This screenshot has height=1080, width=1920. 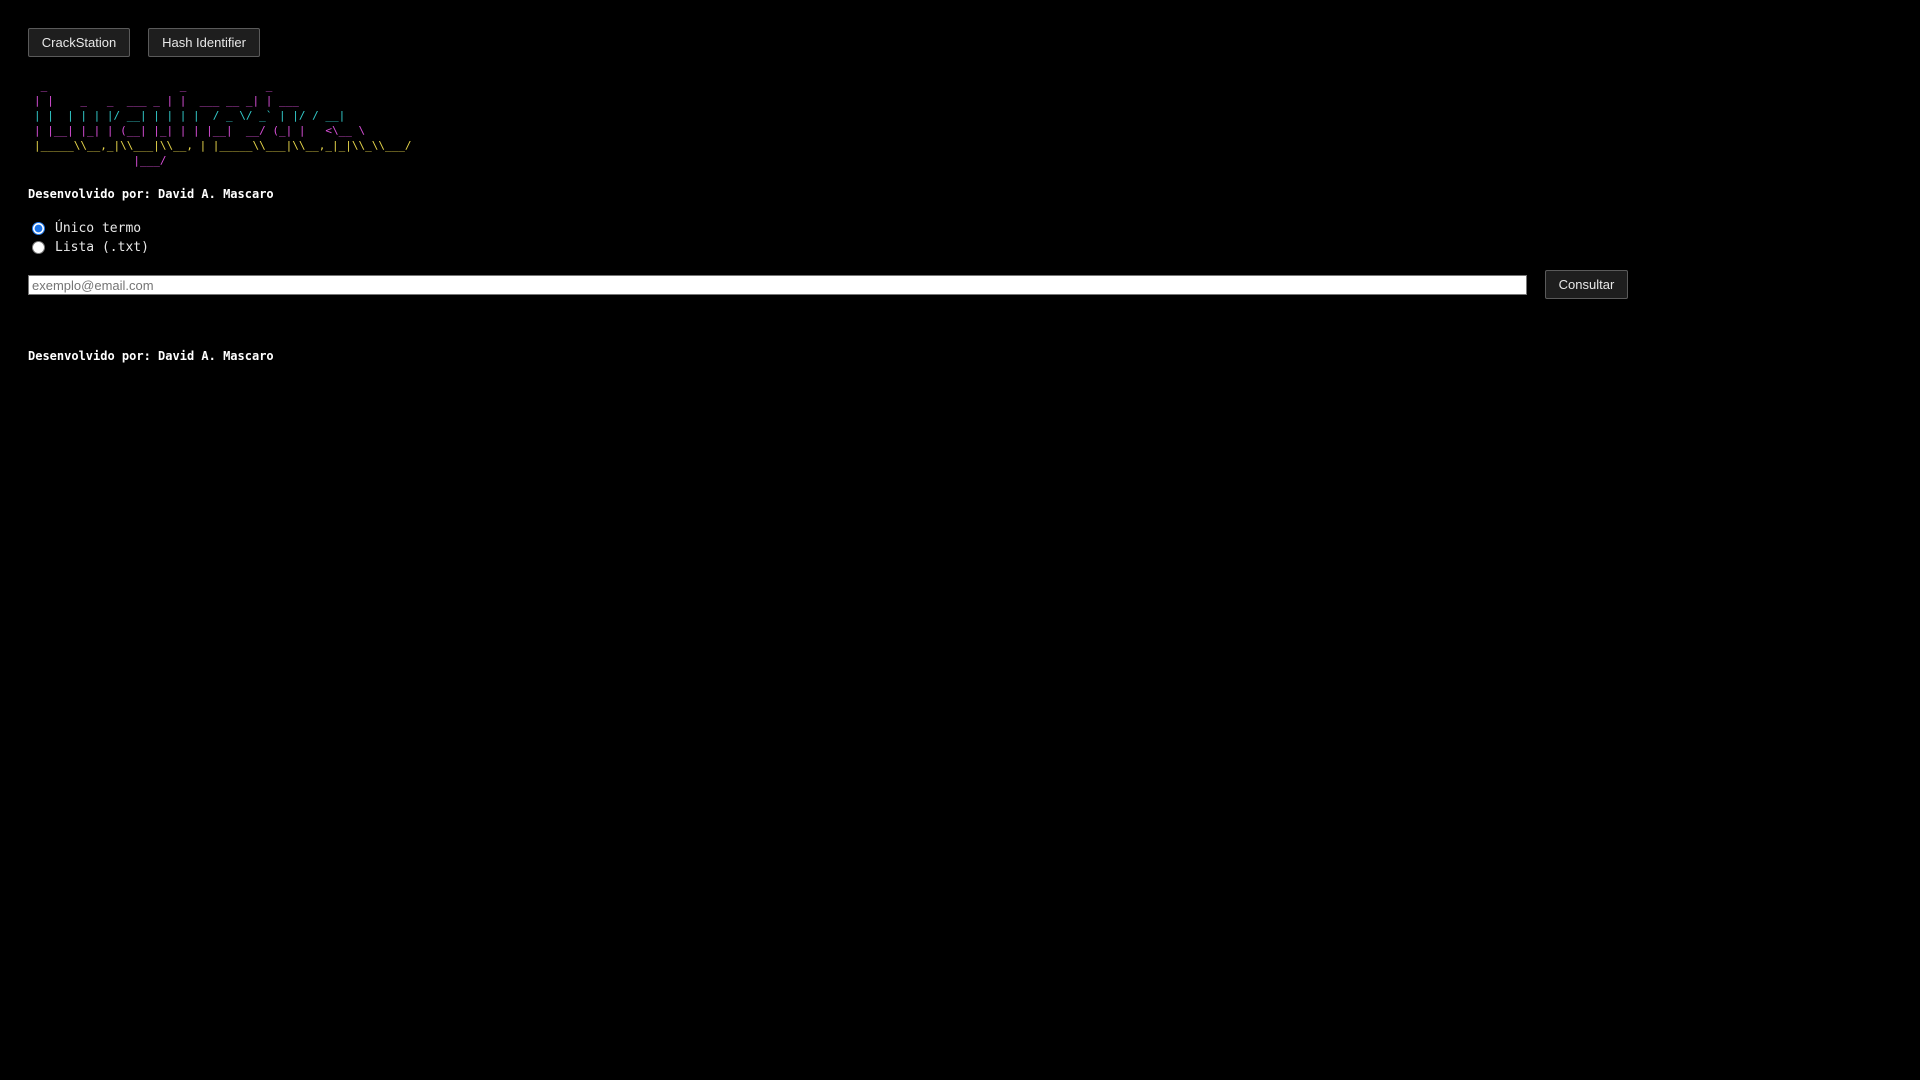 What do you see at coordinates (102, 247) in the screenshot?
I see `list-txt-label: Lista (.txt)` at bounding box center [102, 247].